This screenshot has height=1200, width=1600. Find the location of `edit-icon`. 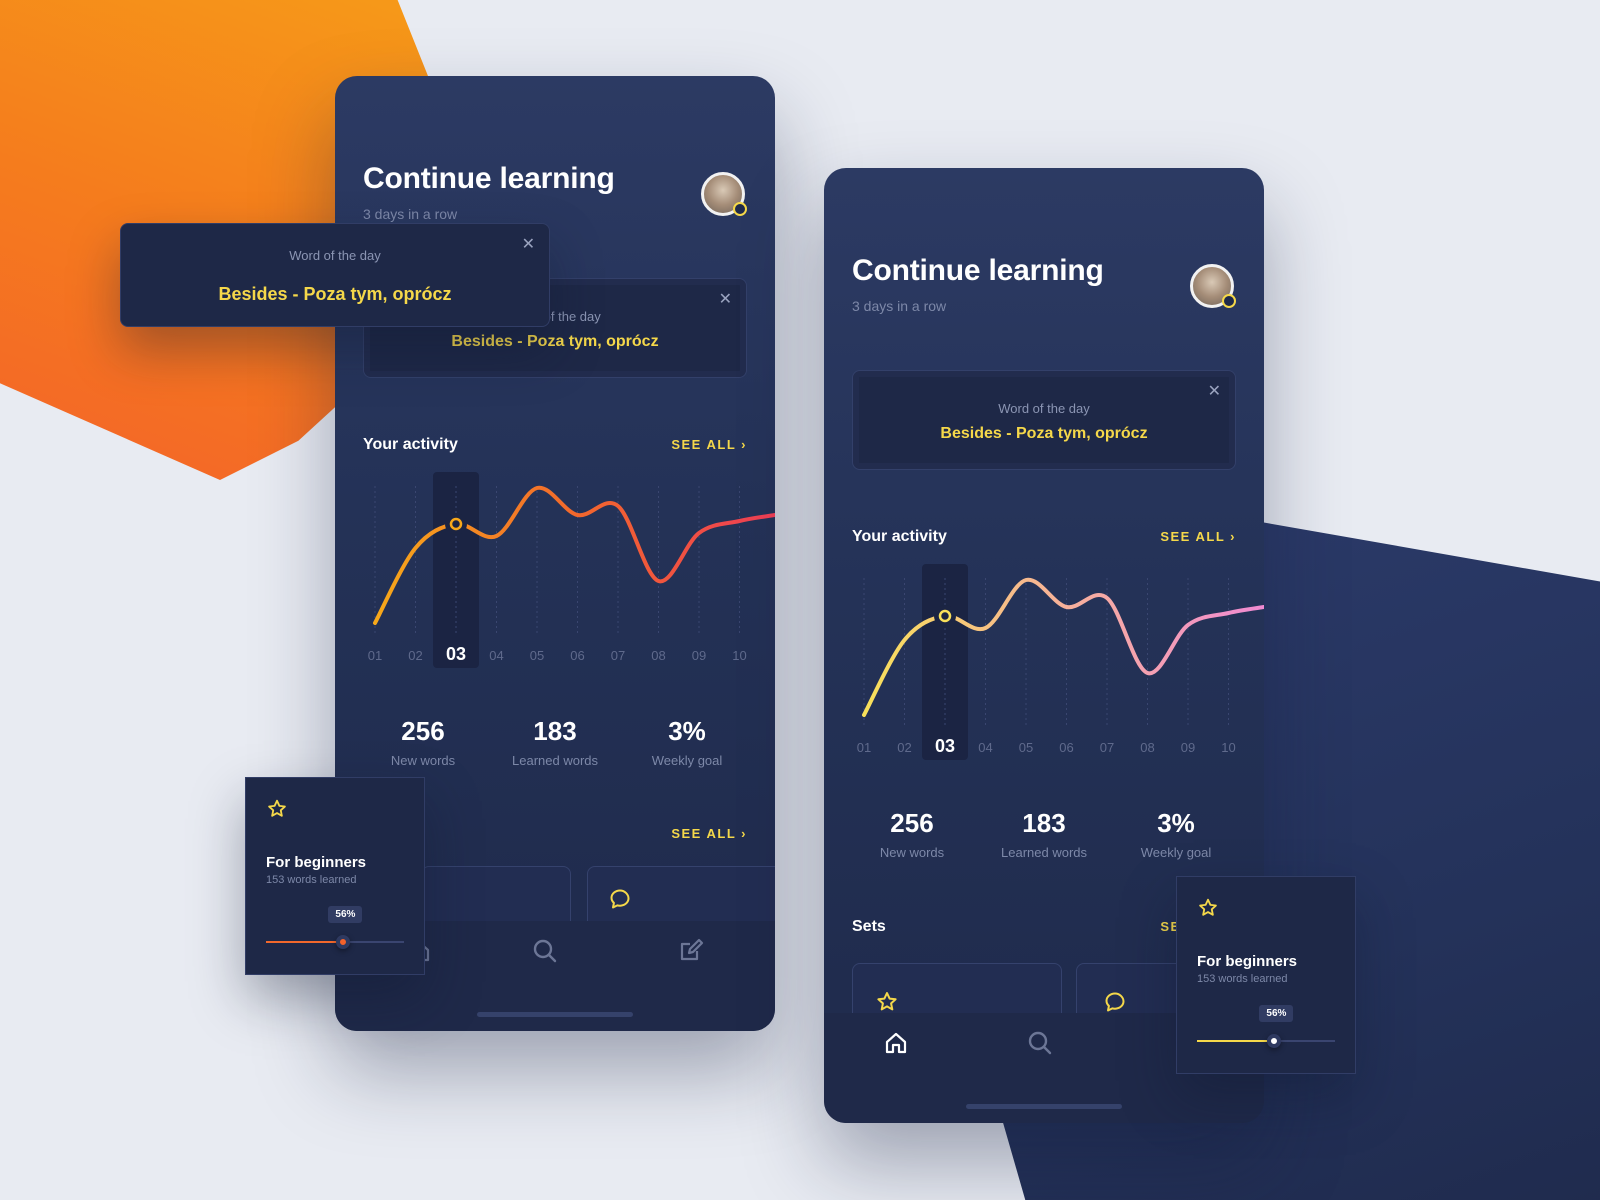

edit-icon is located at coordinates (691, 951).